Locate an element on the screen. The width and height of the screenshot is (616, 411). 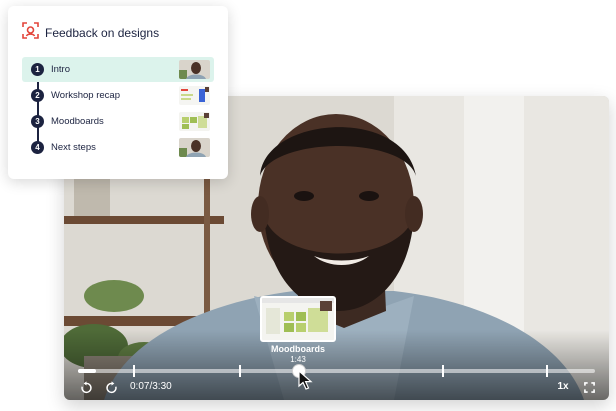
mouse-cursor-icon is located at coordinates (306, 382).